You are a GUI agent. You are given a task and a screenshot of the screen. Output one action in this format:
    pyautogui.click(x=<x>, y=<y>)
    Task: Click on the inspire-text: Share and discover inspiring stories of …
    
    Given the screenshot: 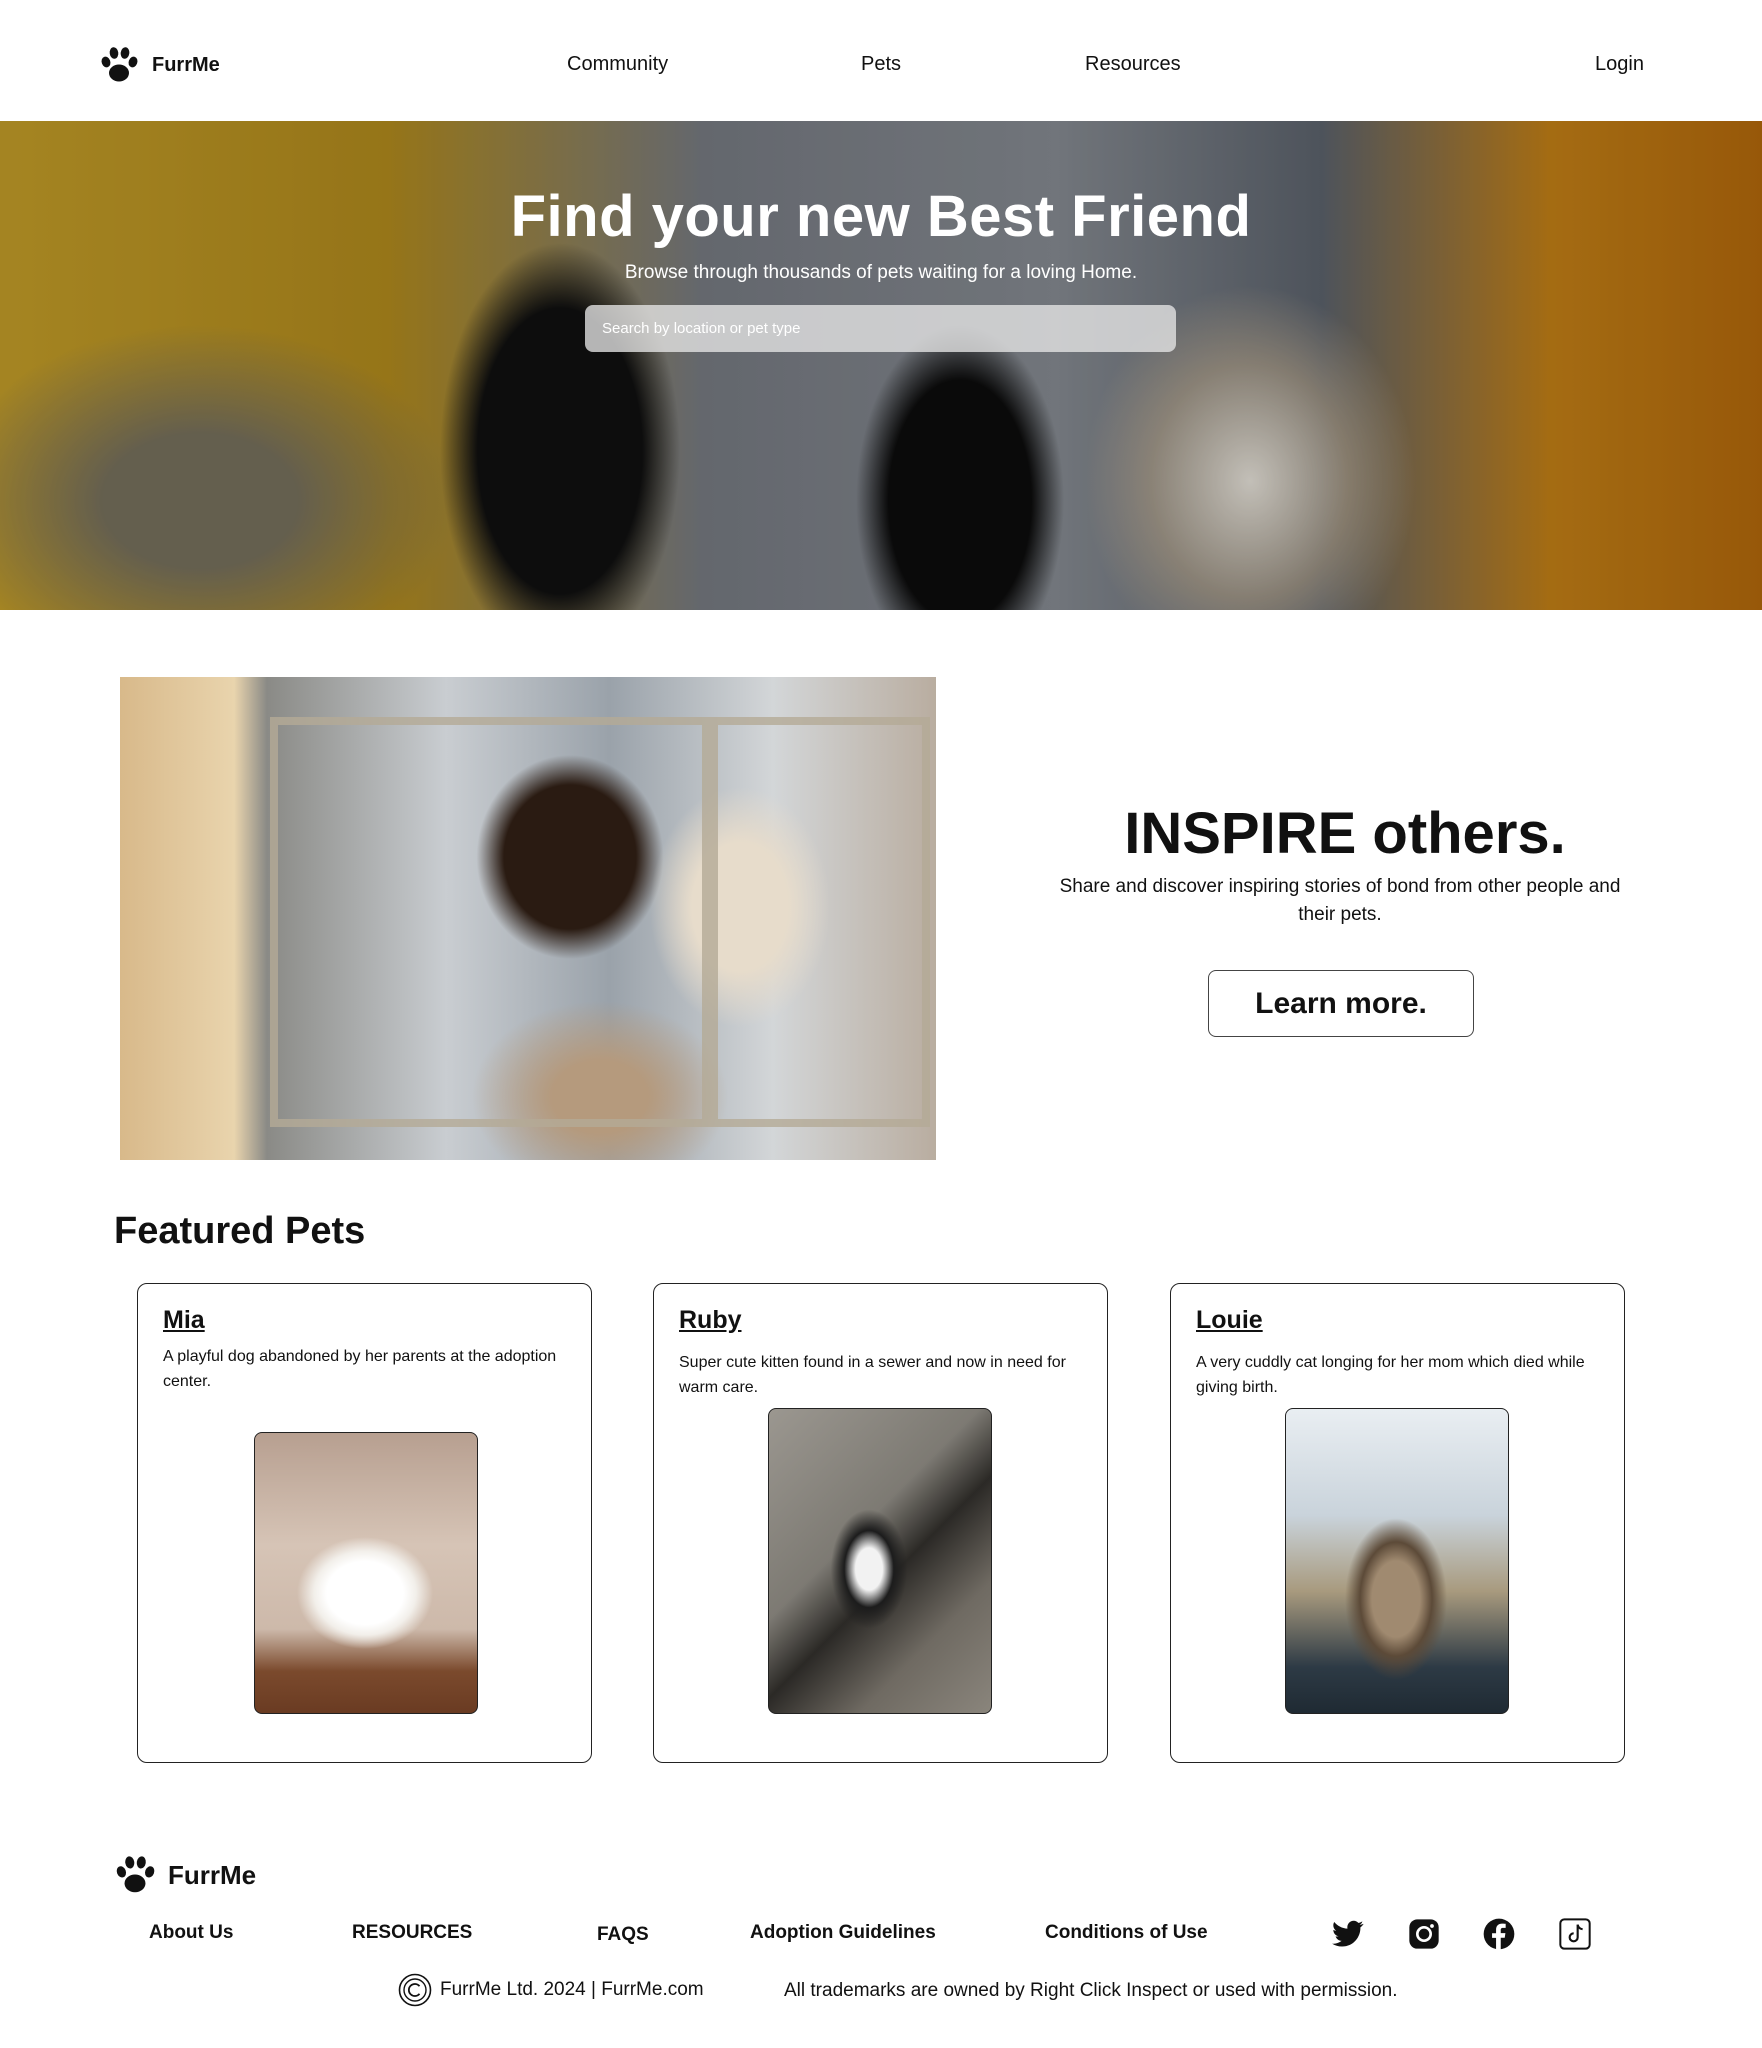 What is the action you would take?
    pyautogui.click(x=1340, y=900)
    